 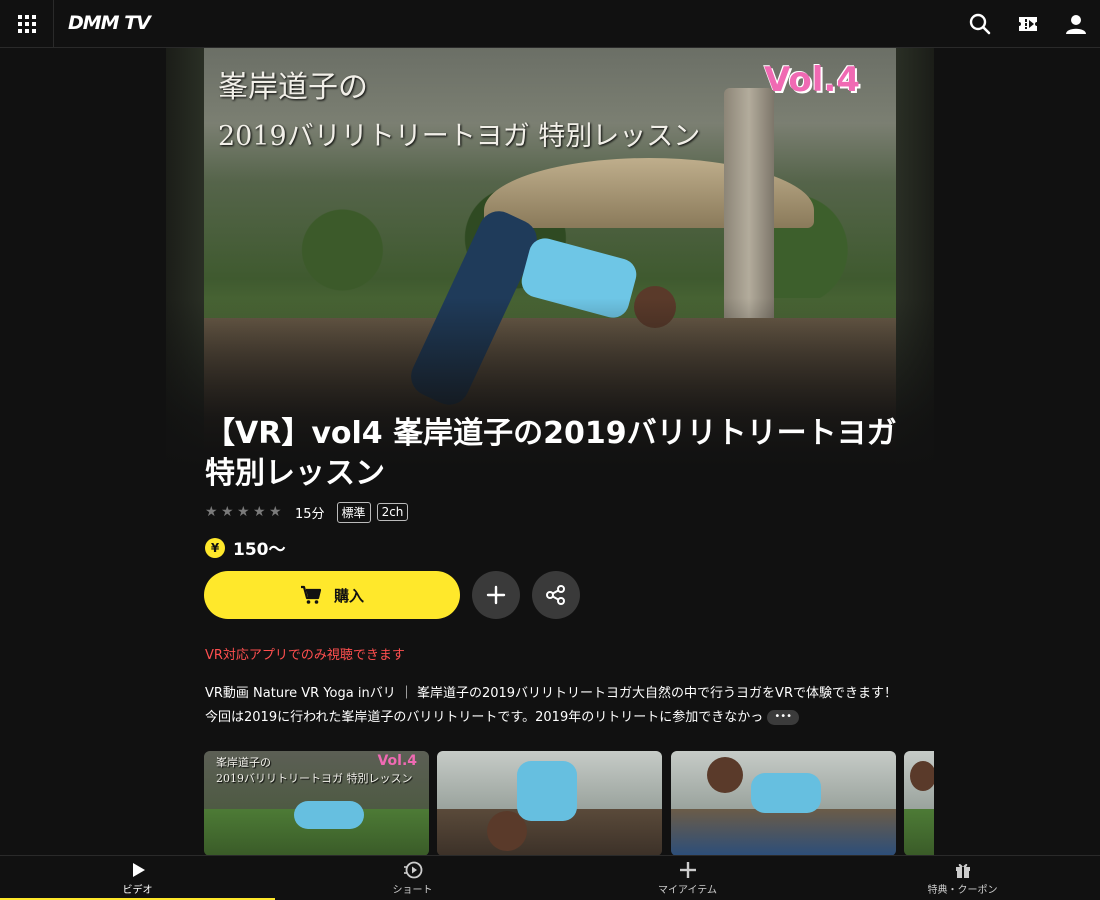 What do you see at coordinates (311, 594) in the screenshot?
I see `cart-icon` at bounding box center [311, 594].